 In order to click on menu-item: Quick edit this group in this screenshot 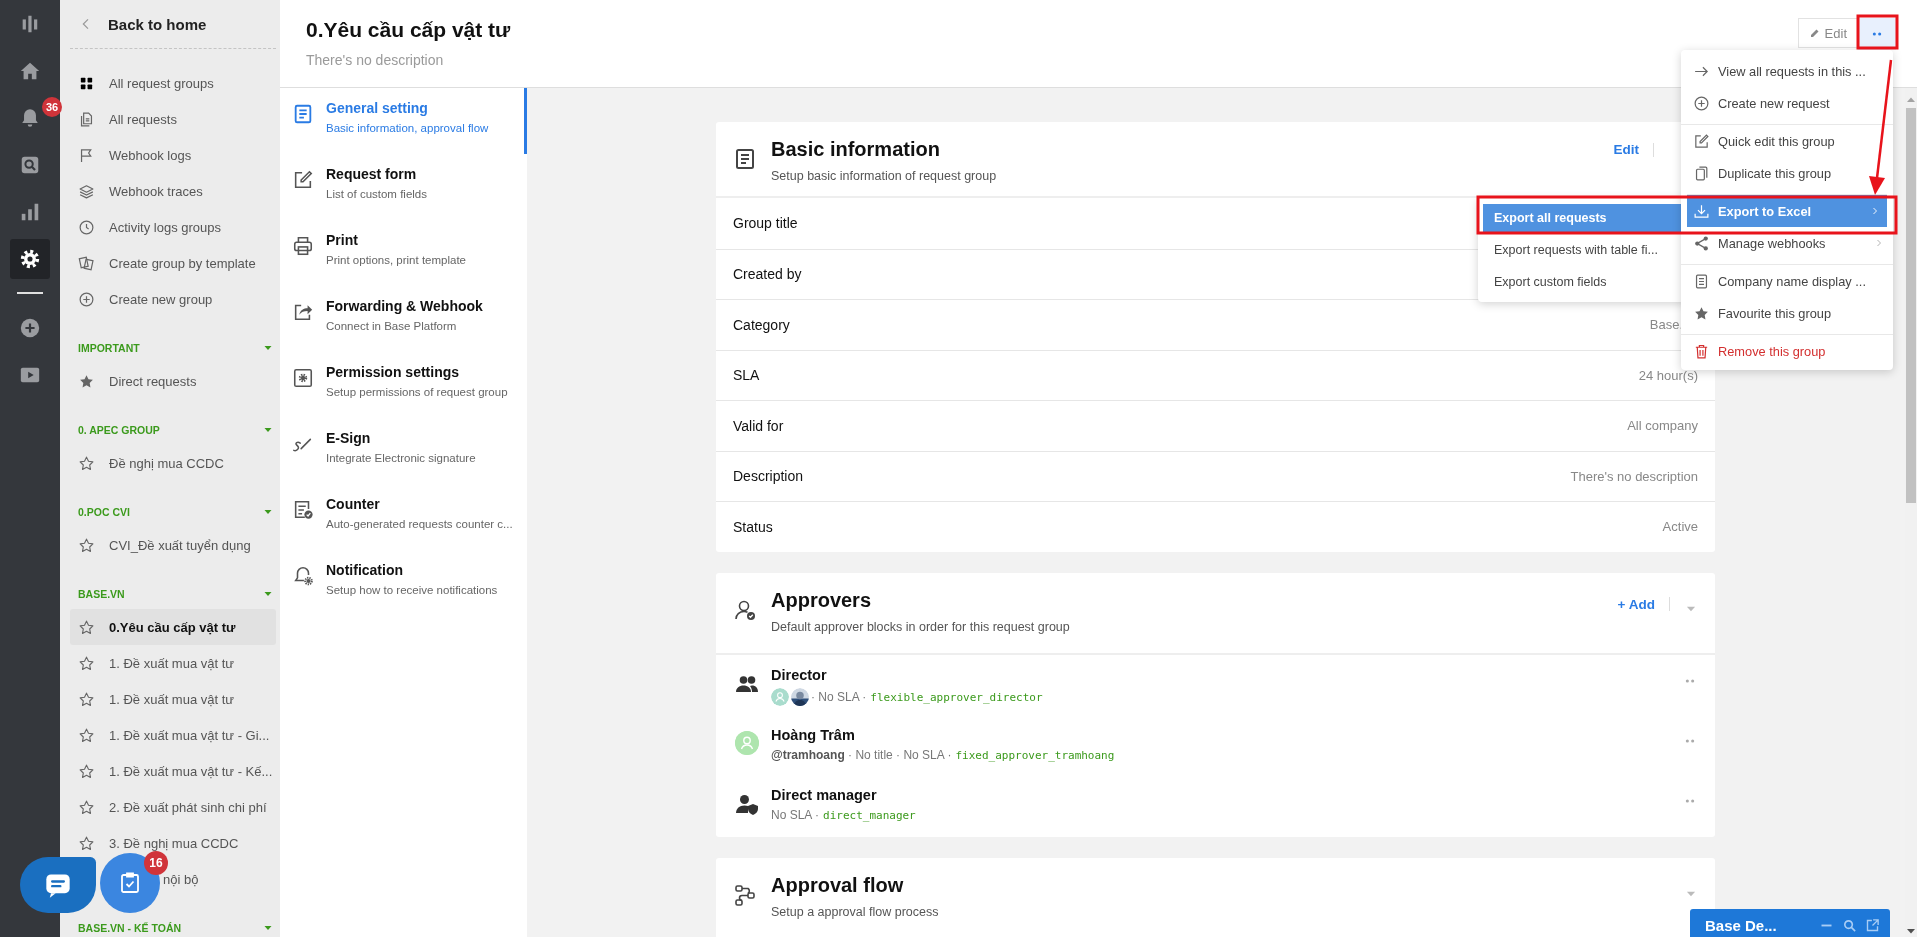, I will do `click(1787, 140)`.